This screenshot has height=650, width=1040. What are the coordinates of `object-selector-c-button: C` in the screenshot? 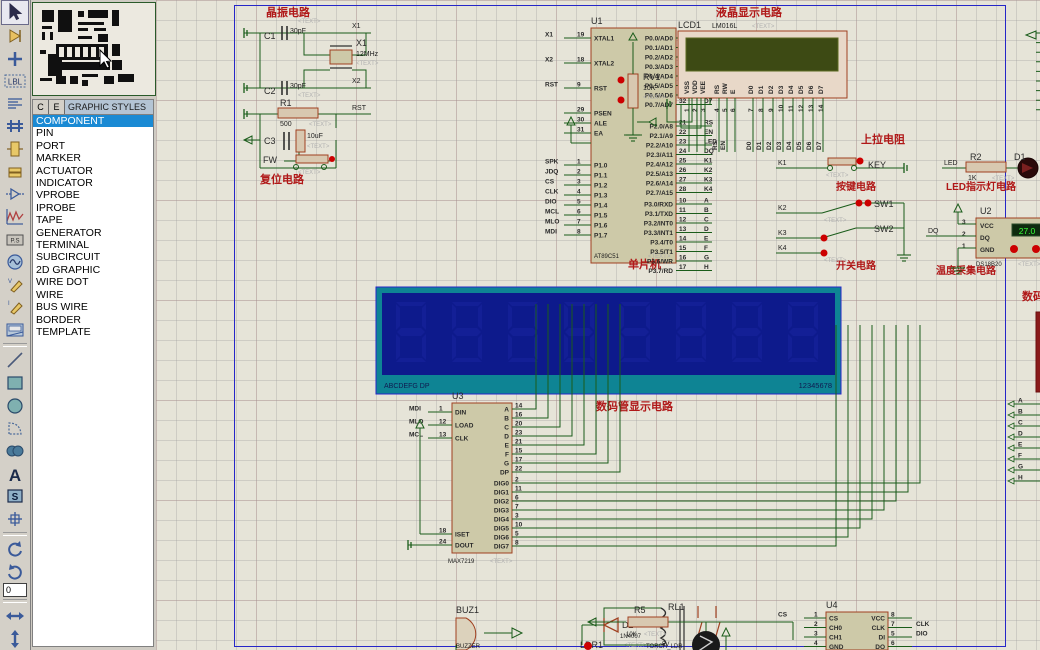 It's located at (41, 107).